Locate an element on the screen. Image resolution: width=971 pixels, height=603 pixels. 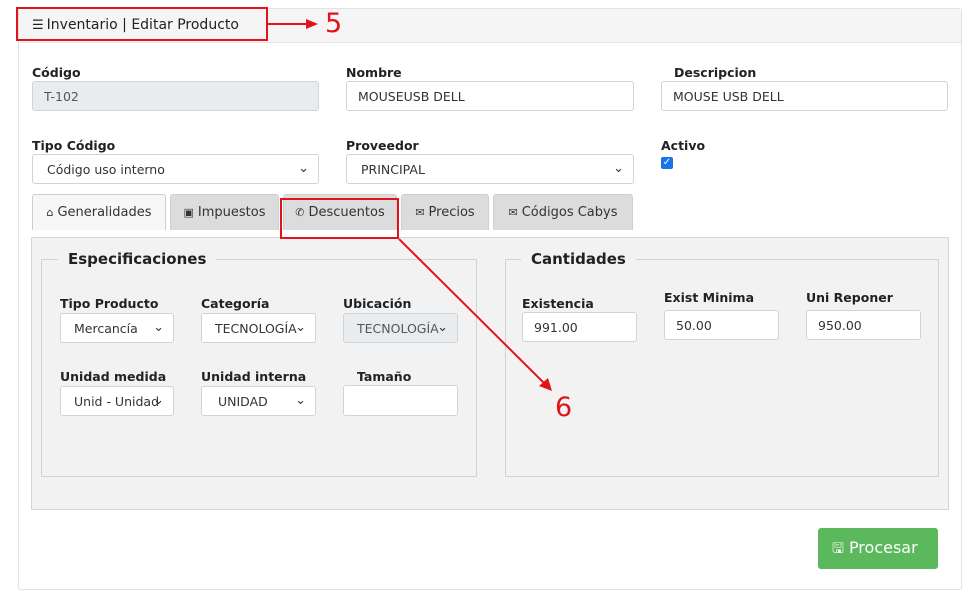
annotation-number-5: 5 is located at coordinates (334, 23).